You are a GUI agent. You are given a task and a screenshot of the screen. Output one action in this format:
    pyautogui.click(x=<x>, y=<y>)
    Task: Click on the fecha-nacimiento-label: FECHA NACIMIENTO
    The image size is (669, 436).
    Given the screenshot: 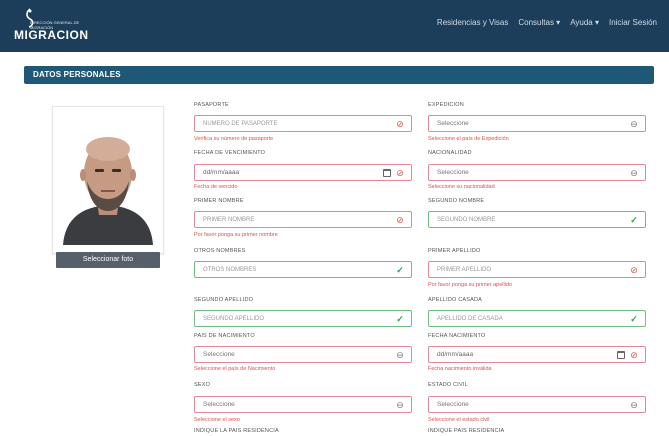 What is the action you would take?
    pyautogui.click(x=457, y=336)
    